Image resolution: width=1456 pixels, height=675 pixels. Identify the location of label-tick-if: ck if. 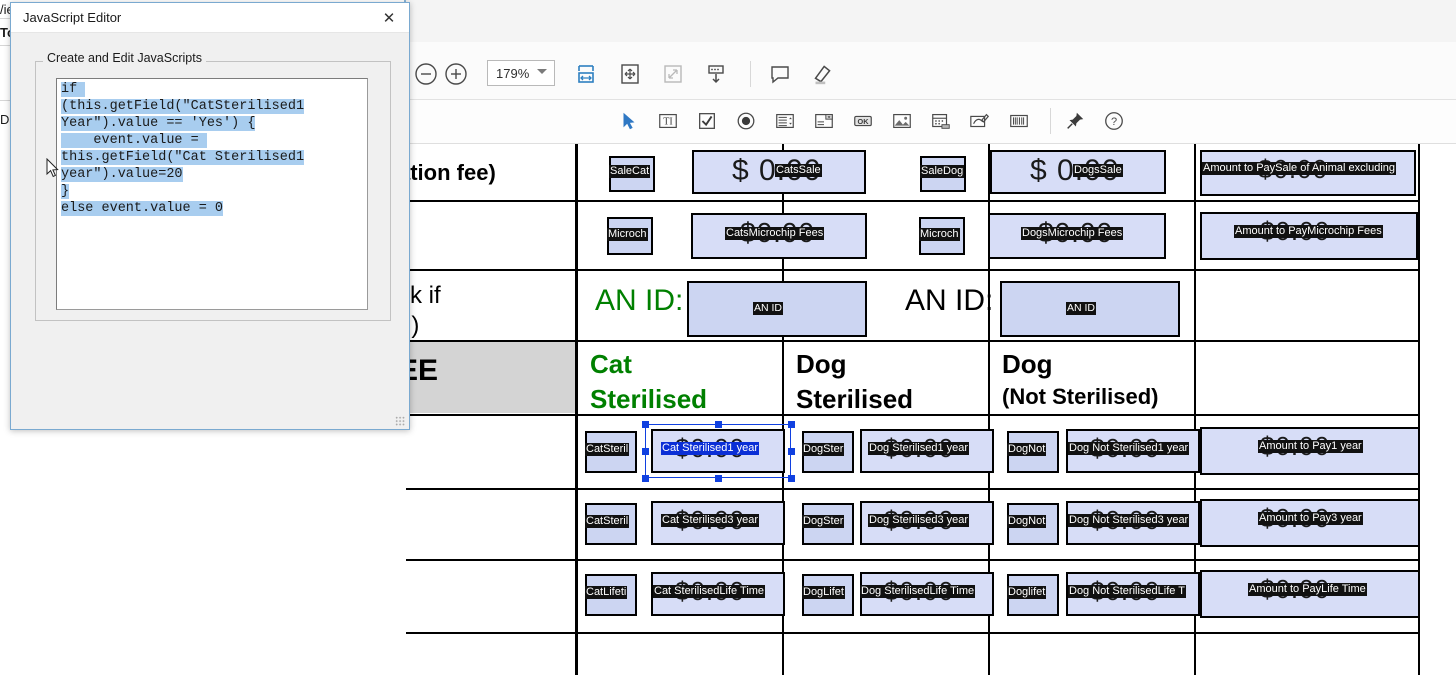
(423, 295).